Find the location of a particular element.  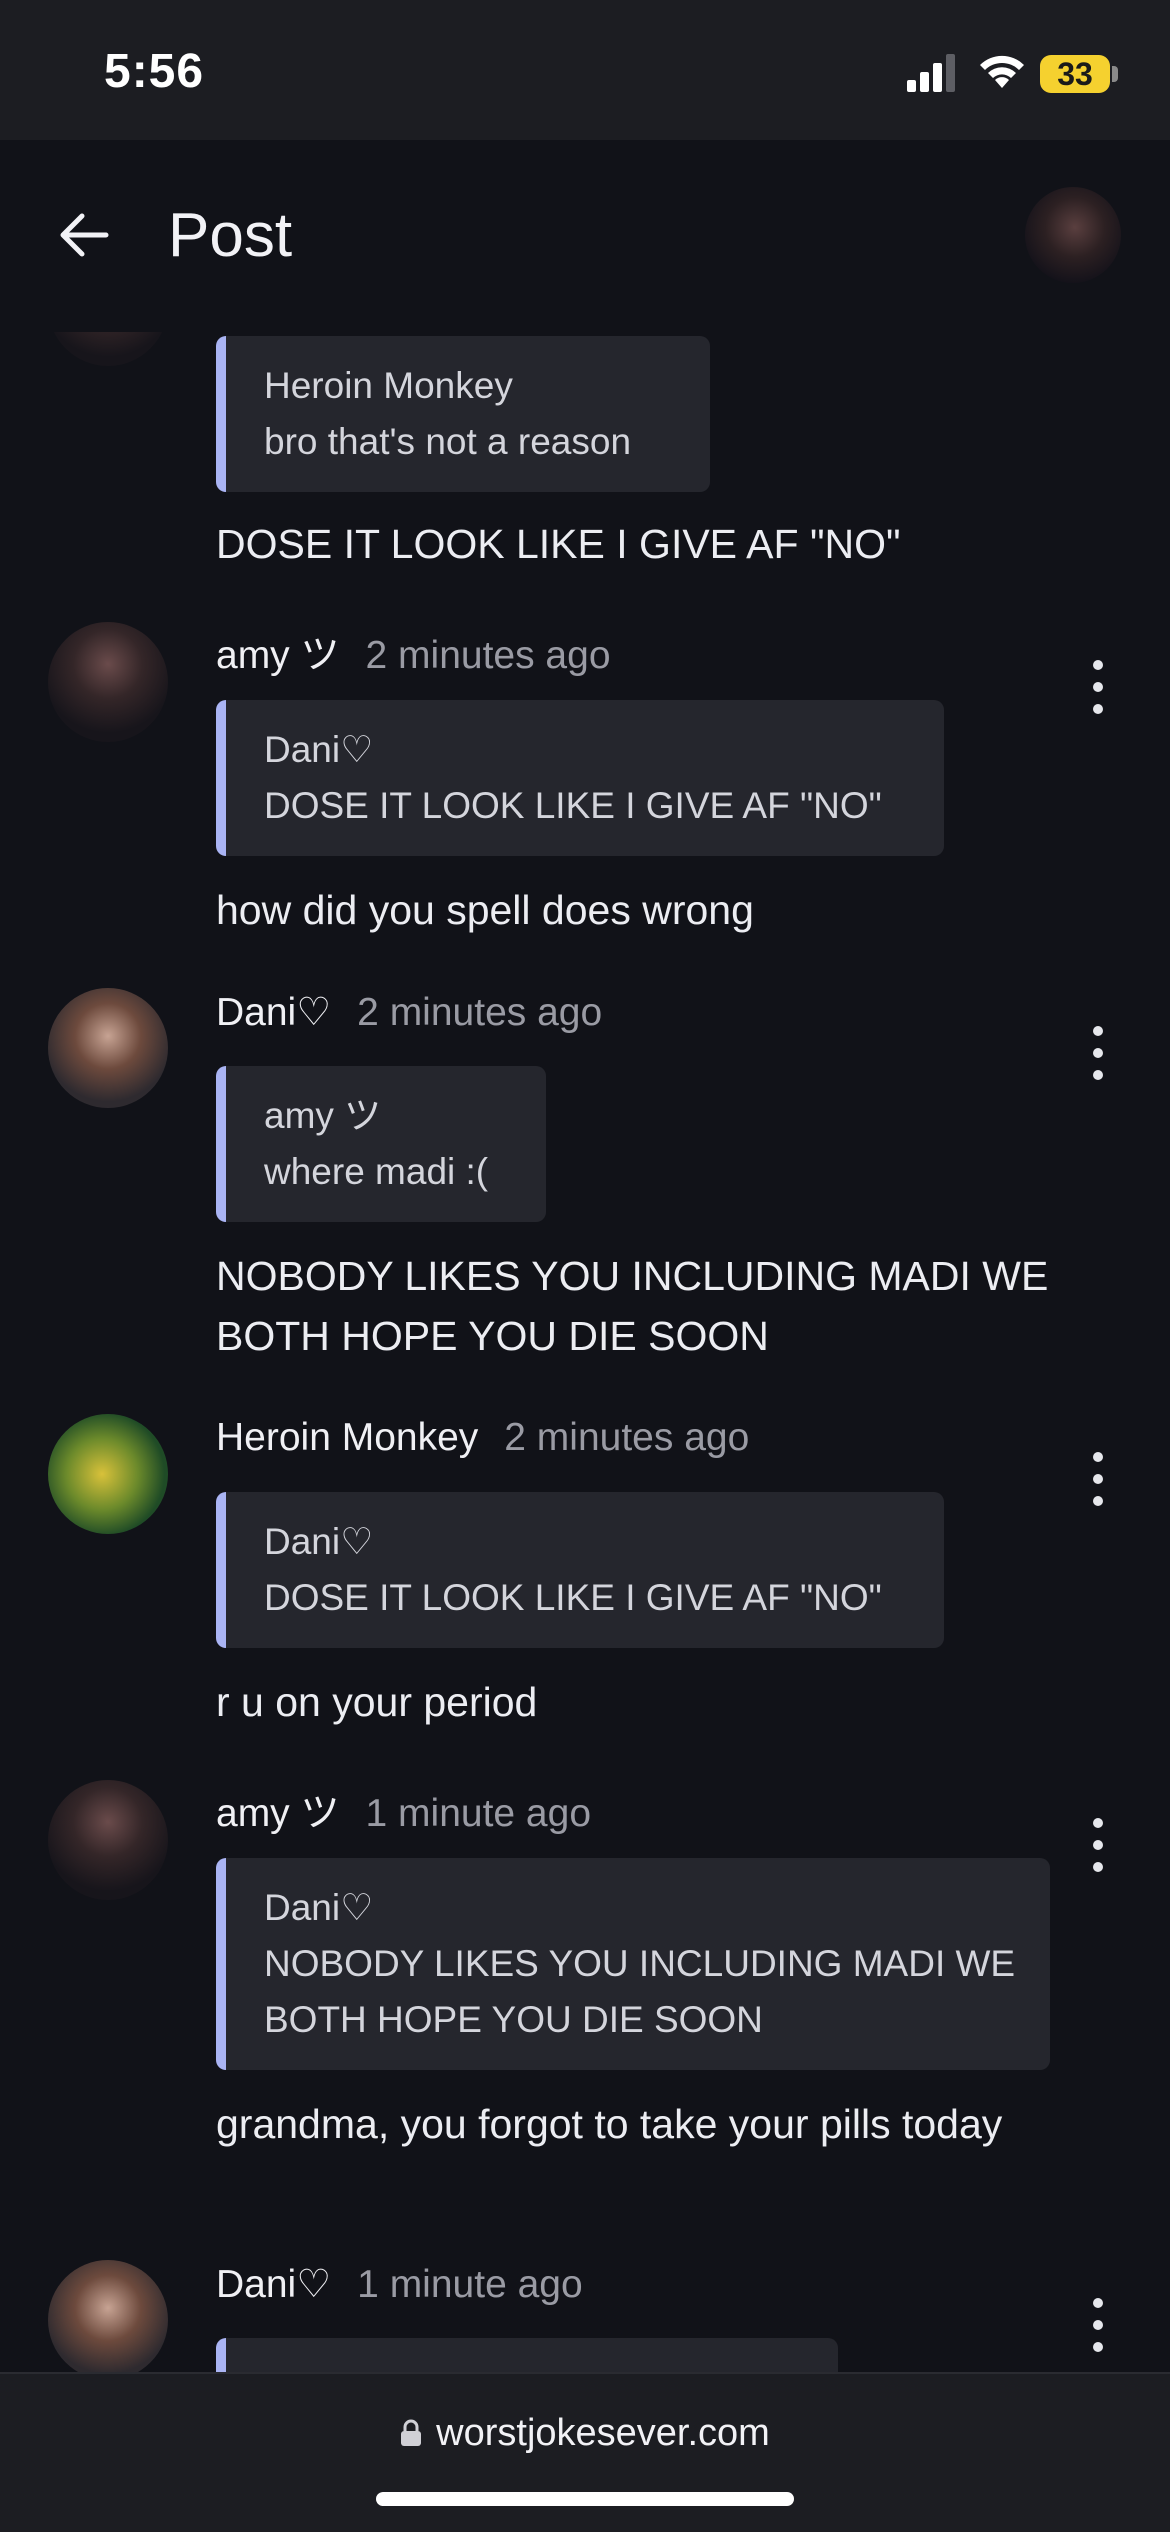

browser-bottom-bar: worstjokesever.com is located at coordinates (585, 2452).